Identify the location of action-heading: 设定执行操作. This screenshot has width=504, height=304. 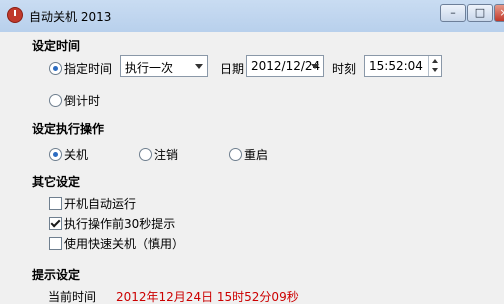
(68, 129).